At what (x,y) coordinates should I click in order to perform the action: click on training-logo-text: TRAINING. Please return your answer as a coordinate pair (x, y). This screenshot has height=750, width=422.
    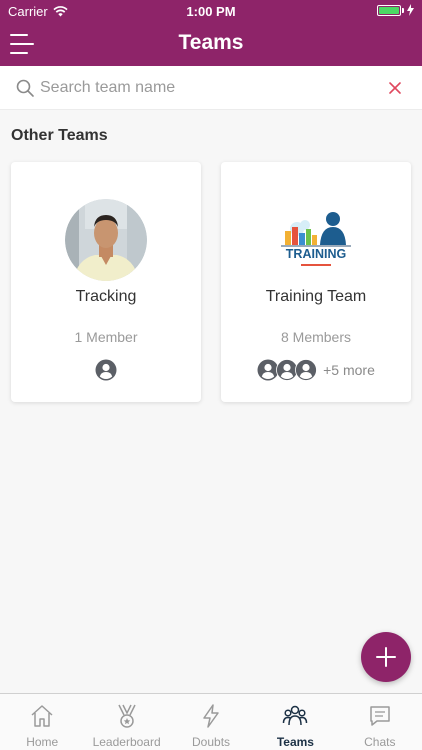
    Looking at the image, I should click on (316, 254).